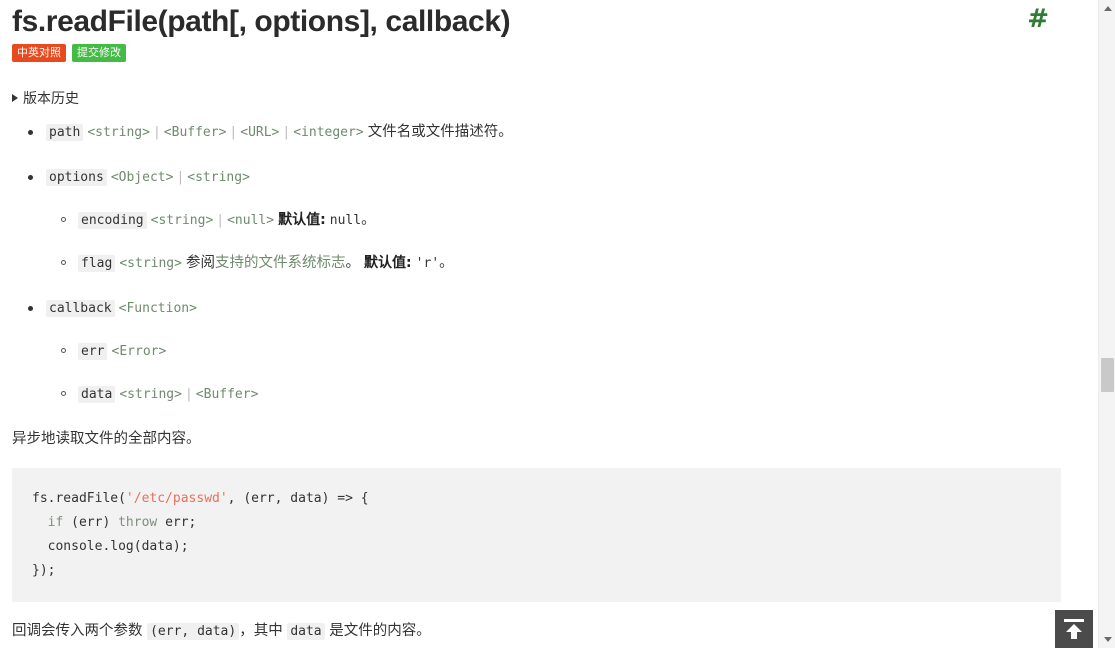  Describe the element at coordinates (1106, 324) in the screenshot. I see `vertical-scrollbar` at that location.